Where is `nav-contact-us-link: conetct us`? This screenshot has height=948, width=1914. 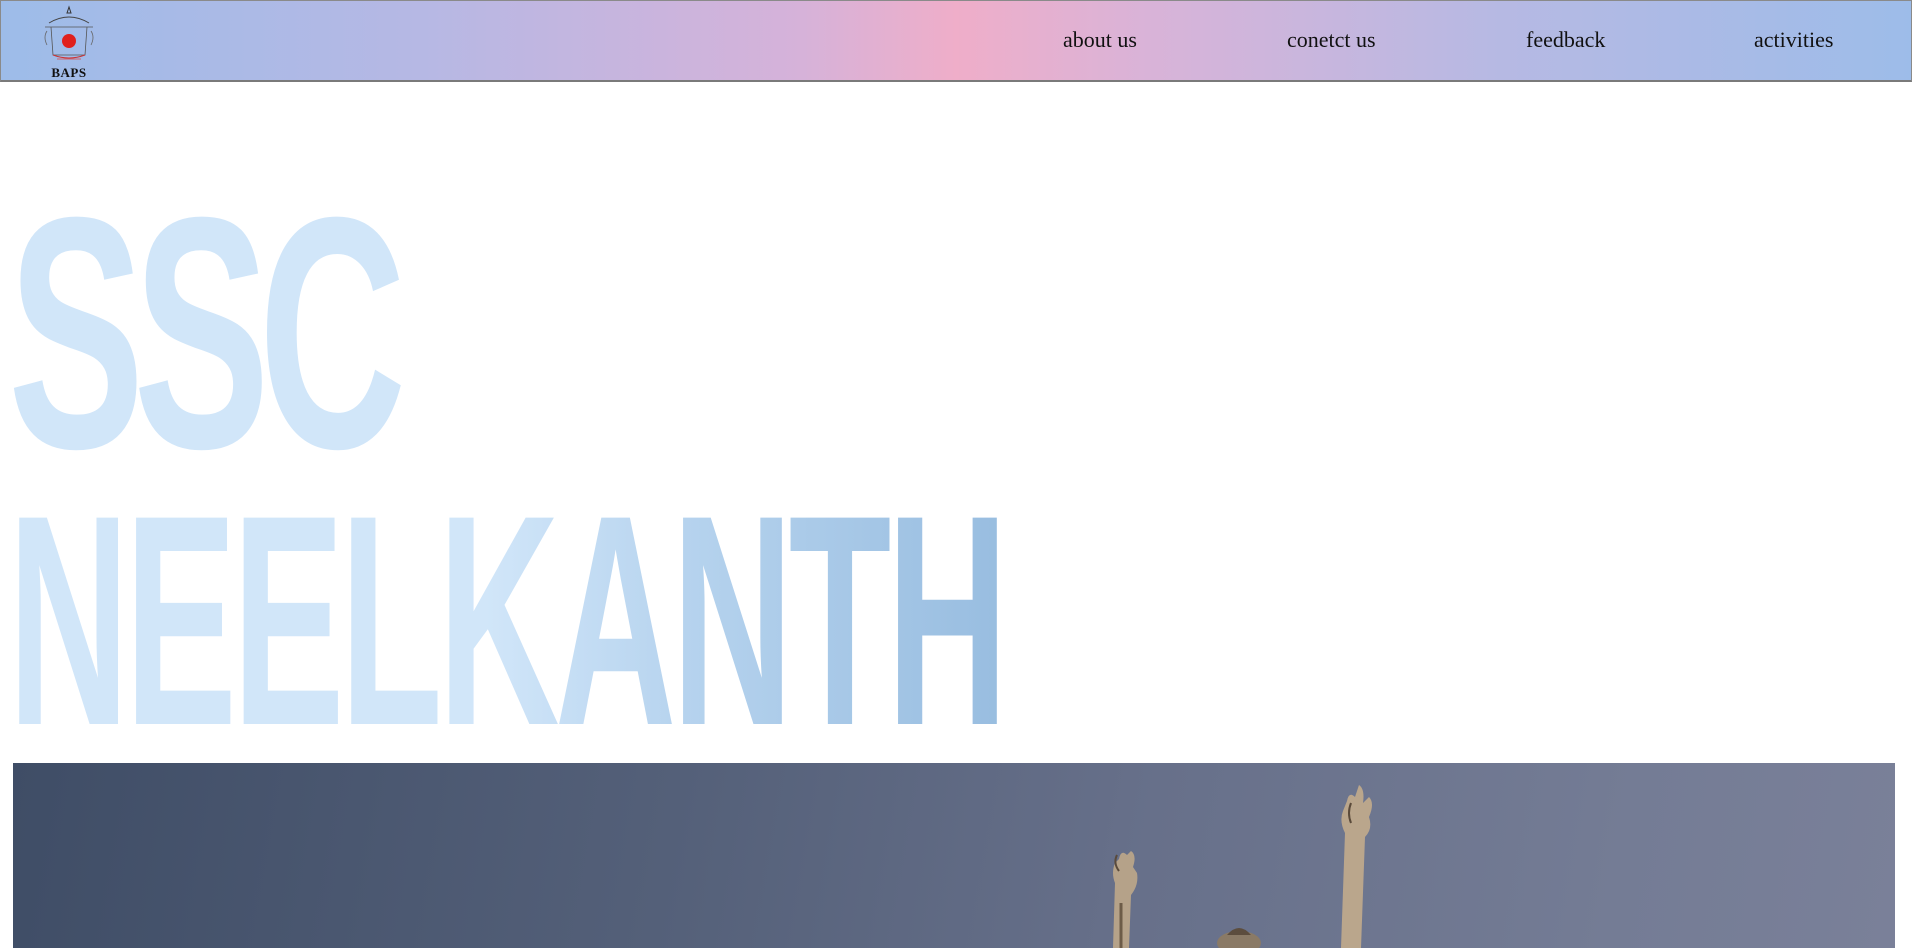
nav-contact-us-link: conetct us is located at coordinates (1331, 40).